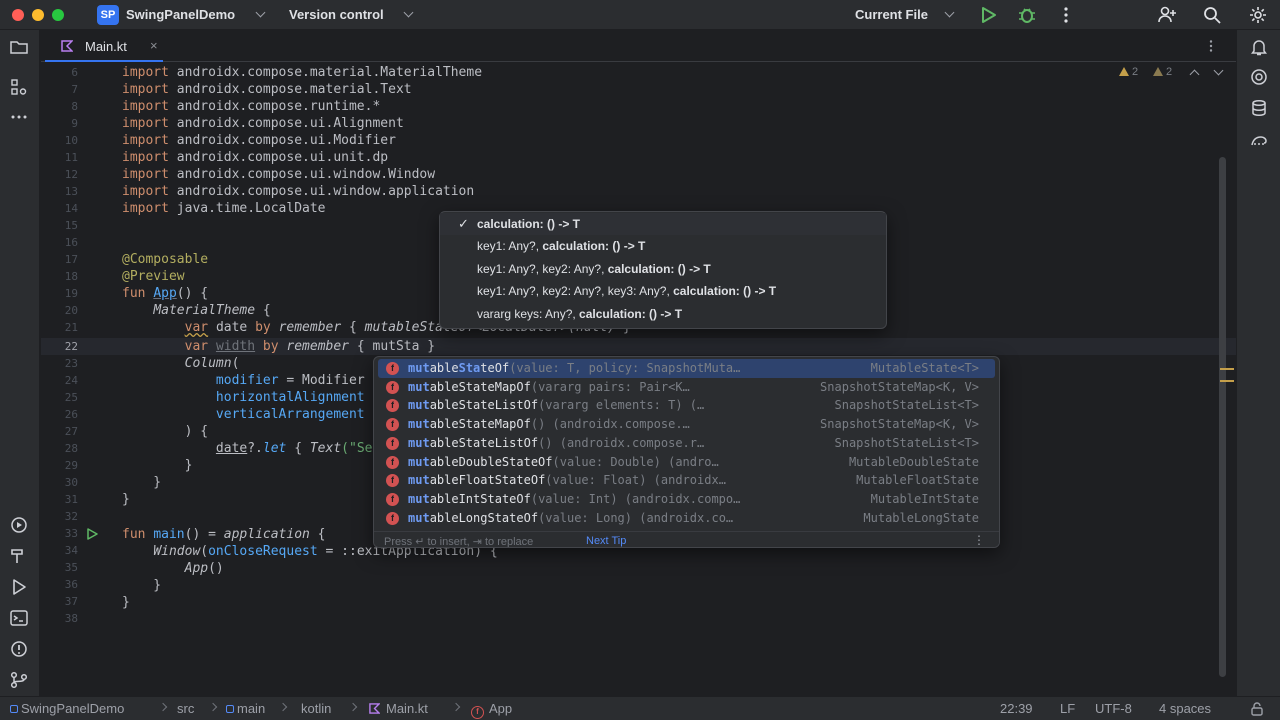 Image resolution: width=1280 pixels, height=720 pixels. What do you see at coordinates (58, 15) in the screenshot?
I see `window-maximize-button` at bounding box center [58, 15].